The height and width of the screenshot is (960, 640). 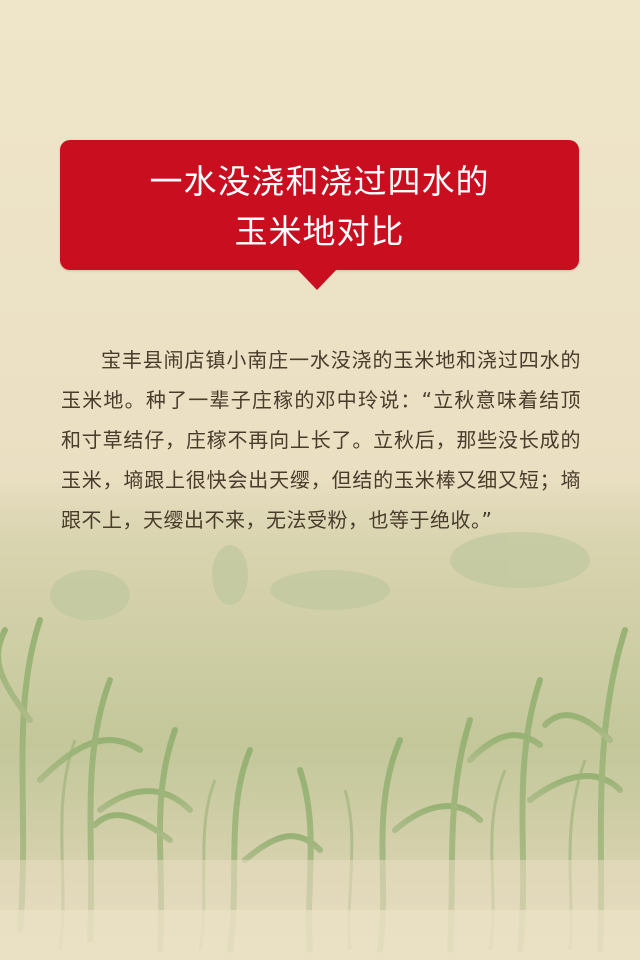 What do you see at coordinates (319, 231) in the screenshot?
I see `title-line-2: 玉米地对比` at bounding box center [319, 231].